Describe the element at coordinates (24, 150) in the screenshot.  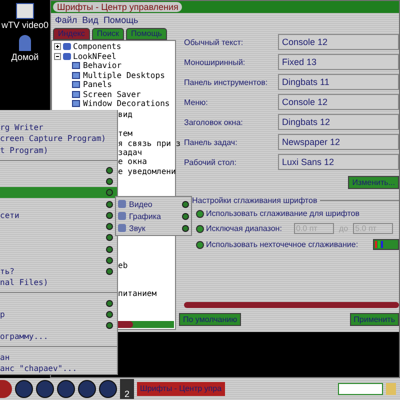
I see `menu-entry-label: t Program)` at that location.